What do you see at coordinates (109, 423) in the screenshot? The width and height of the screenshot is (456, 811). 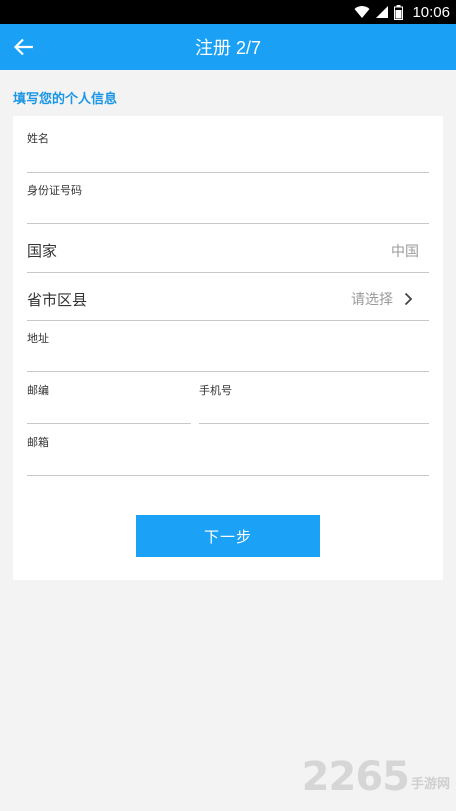 I see `postcode-underline` at bounding box center [109, 423].